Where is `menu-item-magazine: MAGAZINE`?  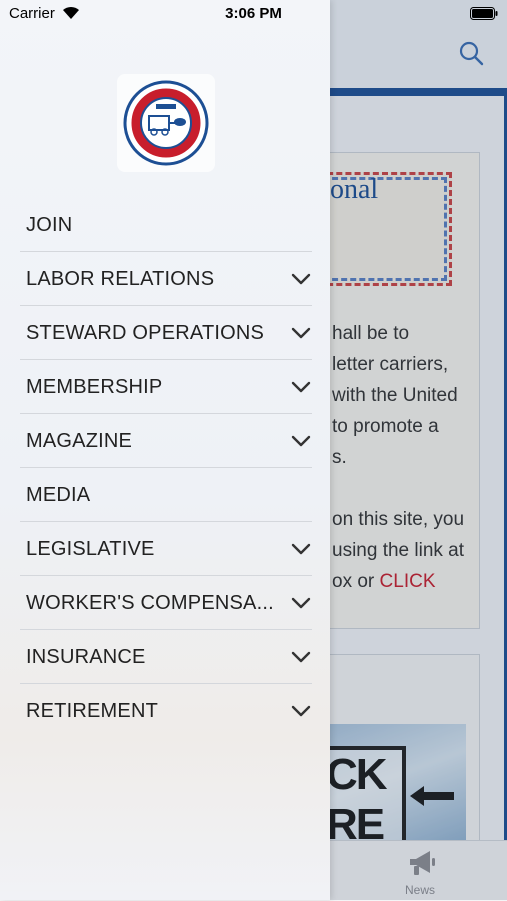 menu-item-magazine: MAGAZINE is located at coordinates (166, 441).